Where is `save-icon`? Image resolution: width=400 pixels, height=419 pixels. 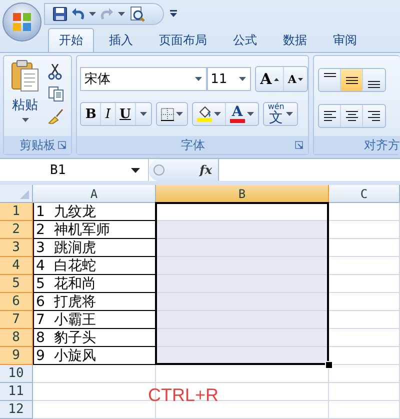 save-icon is located at coordinates (60, 13).